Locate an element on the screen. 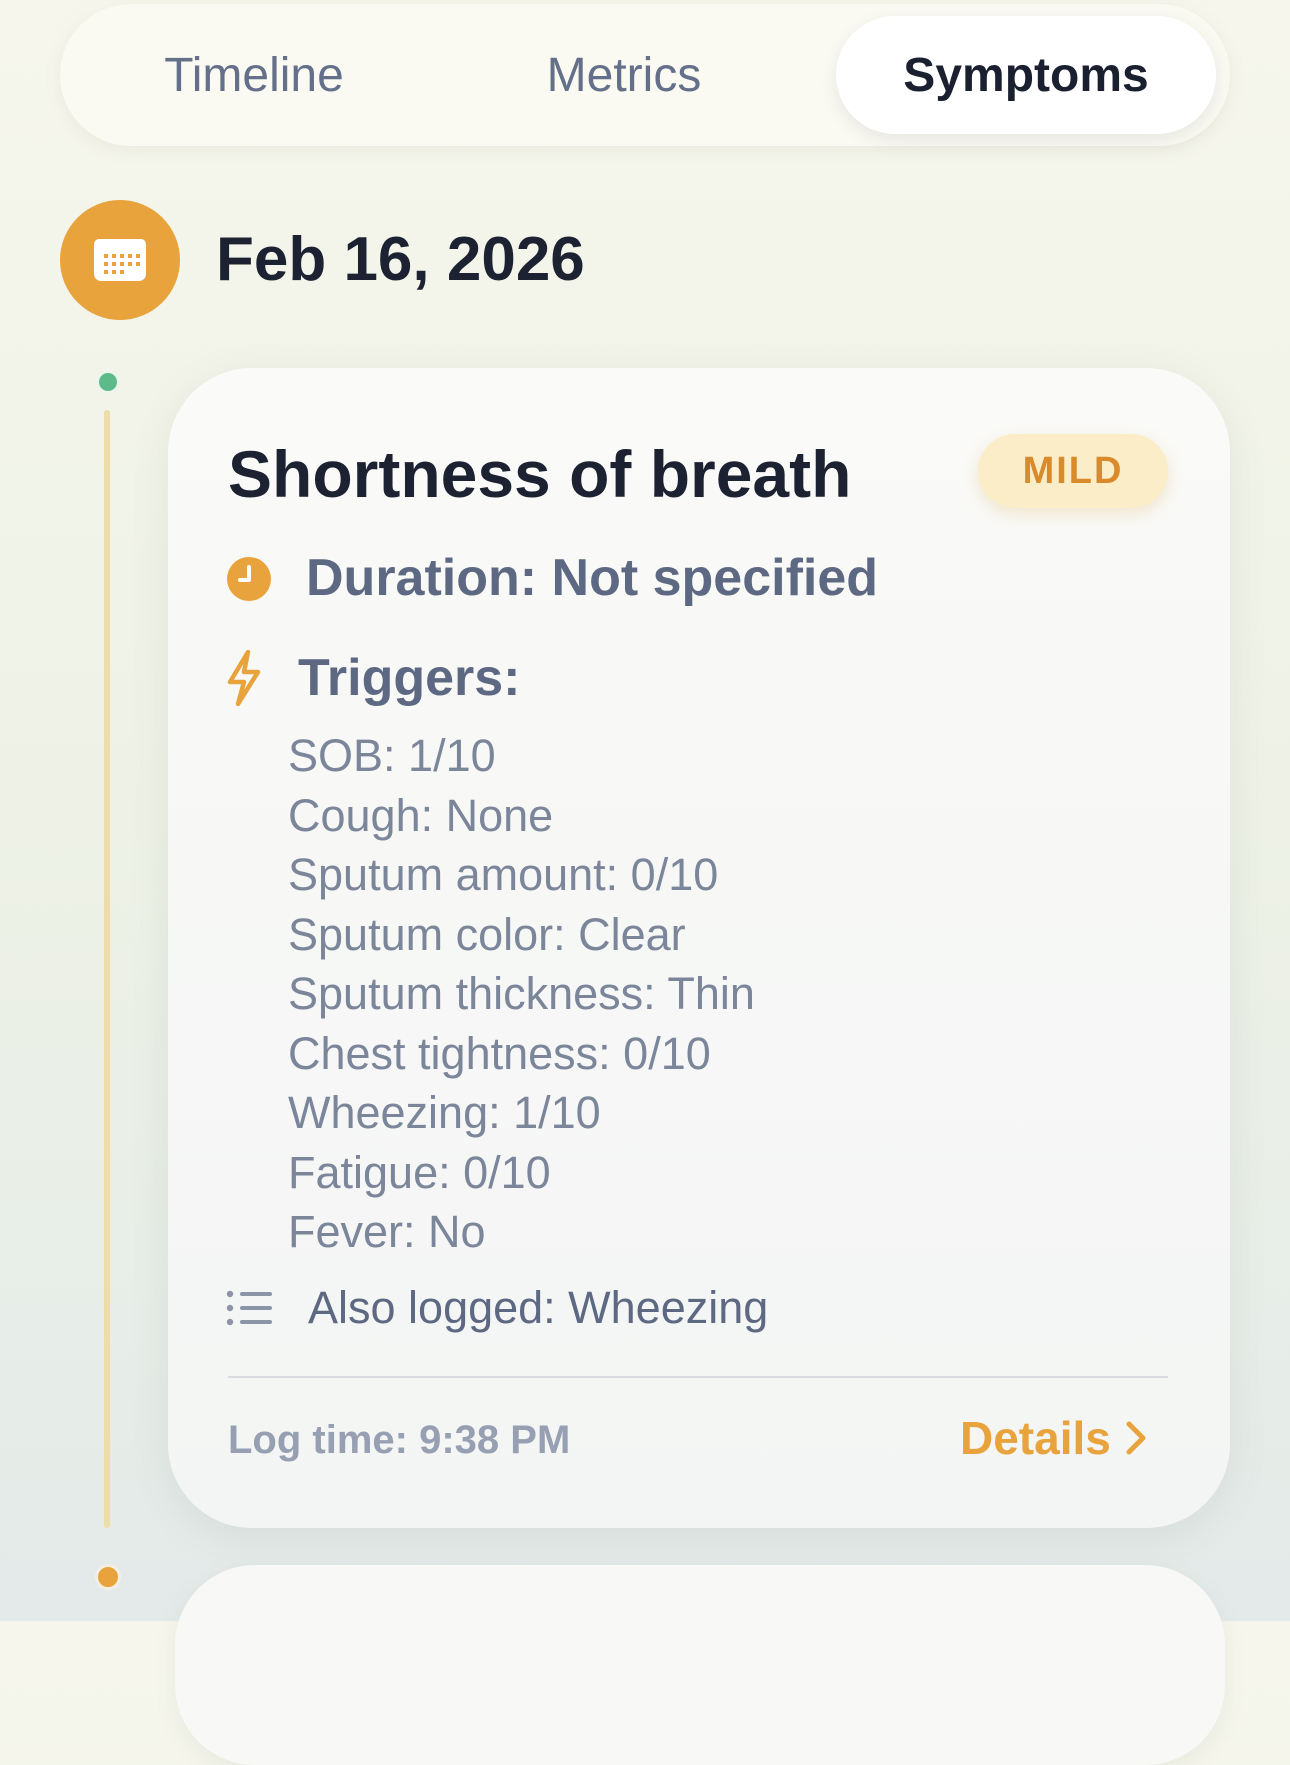 This screenshot has width=1290, height=1765. list-item: Fever: No is located at coordinates (387, 1231).